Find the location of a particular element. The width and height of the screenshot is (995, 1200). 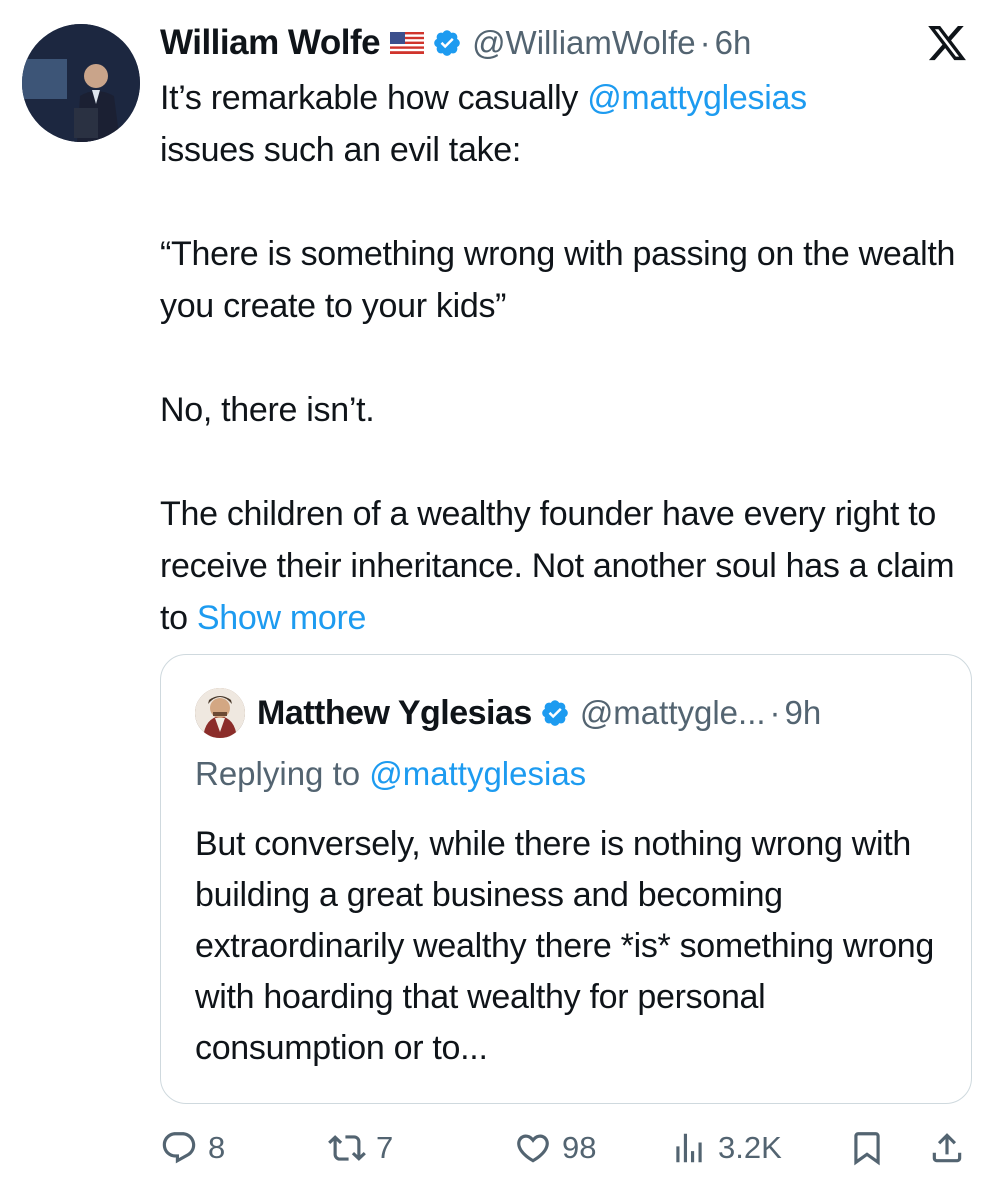

quoted-tweet-header: Matthew Yglesias @mattygle... · 9h is located at coordinates (508, 713).